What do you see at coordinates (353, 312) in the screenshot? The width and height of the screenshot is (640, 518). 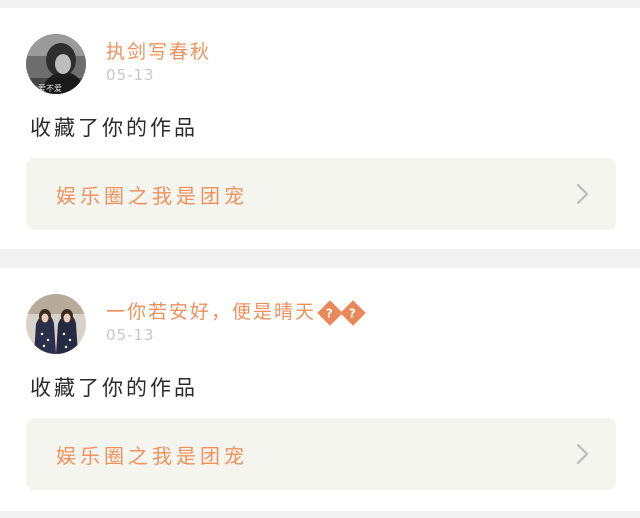 I see `unknown-glyph-icon: ?` at bounding box center [353, 312].